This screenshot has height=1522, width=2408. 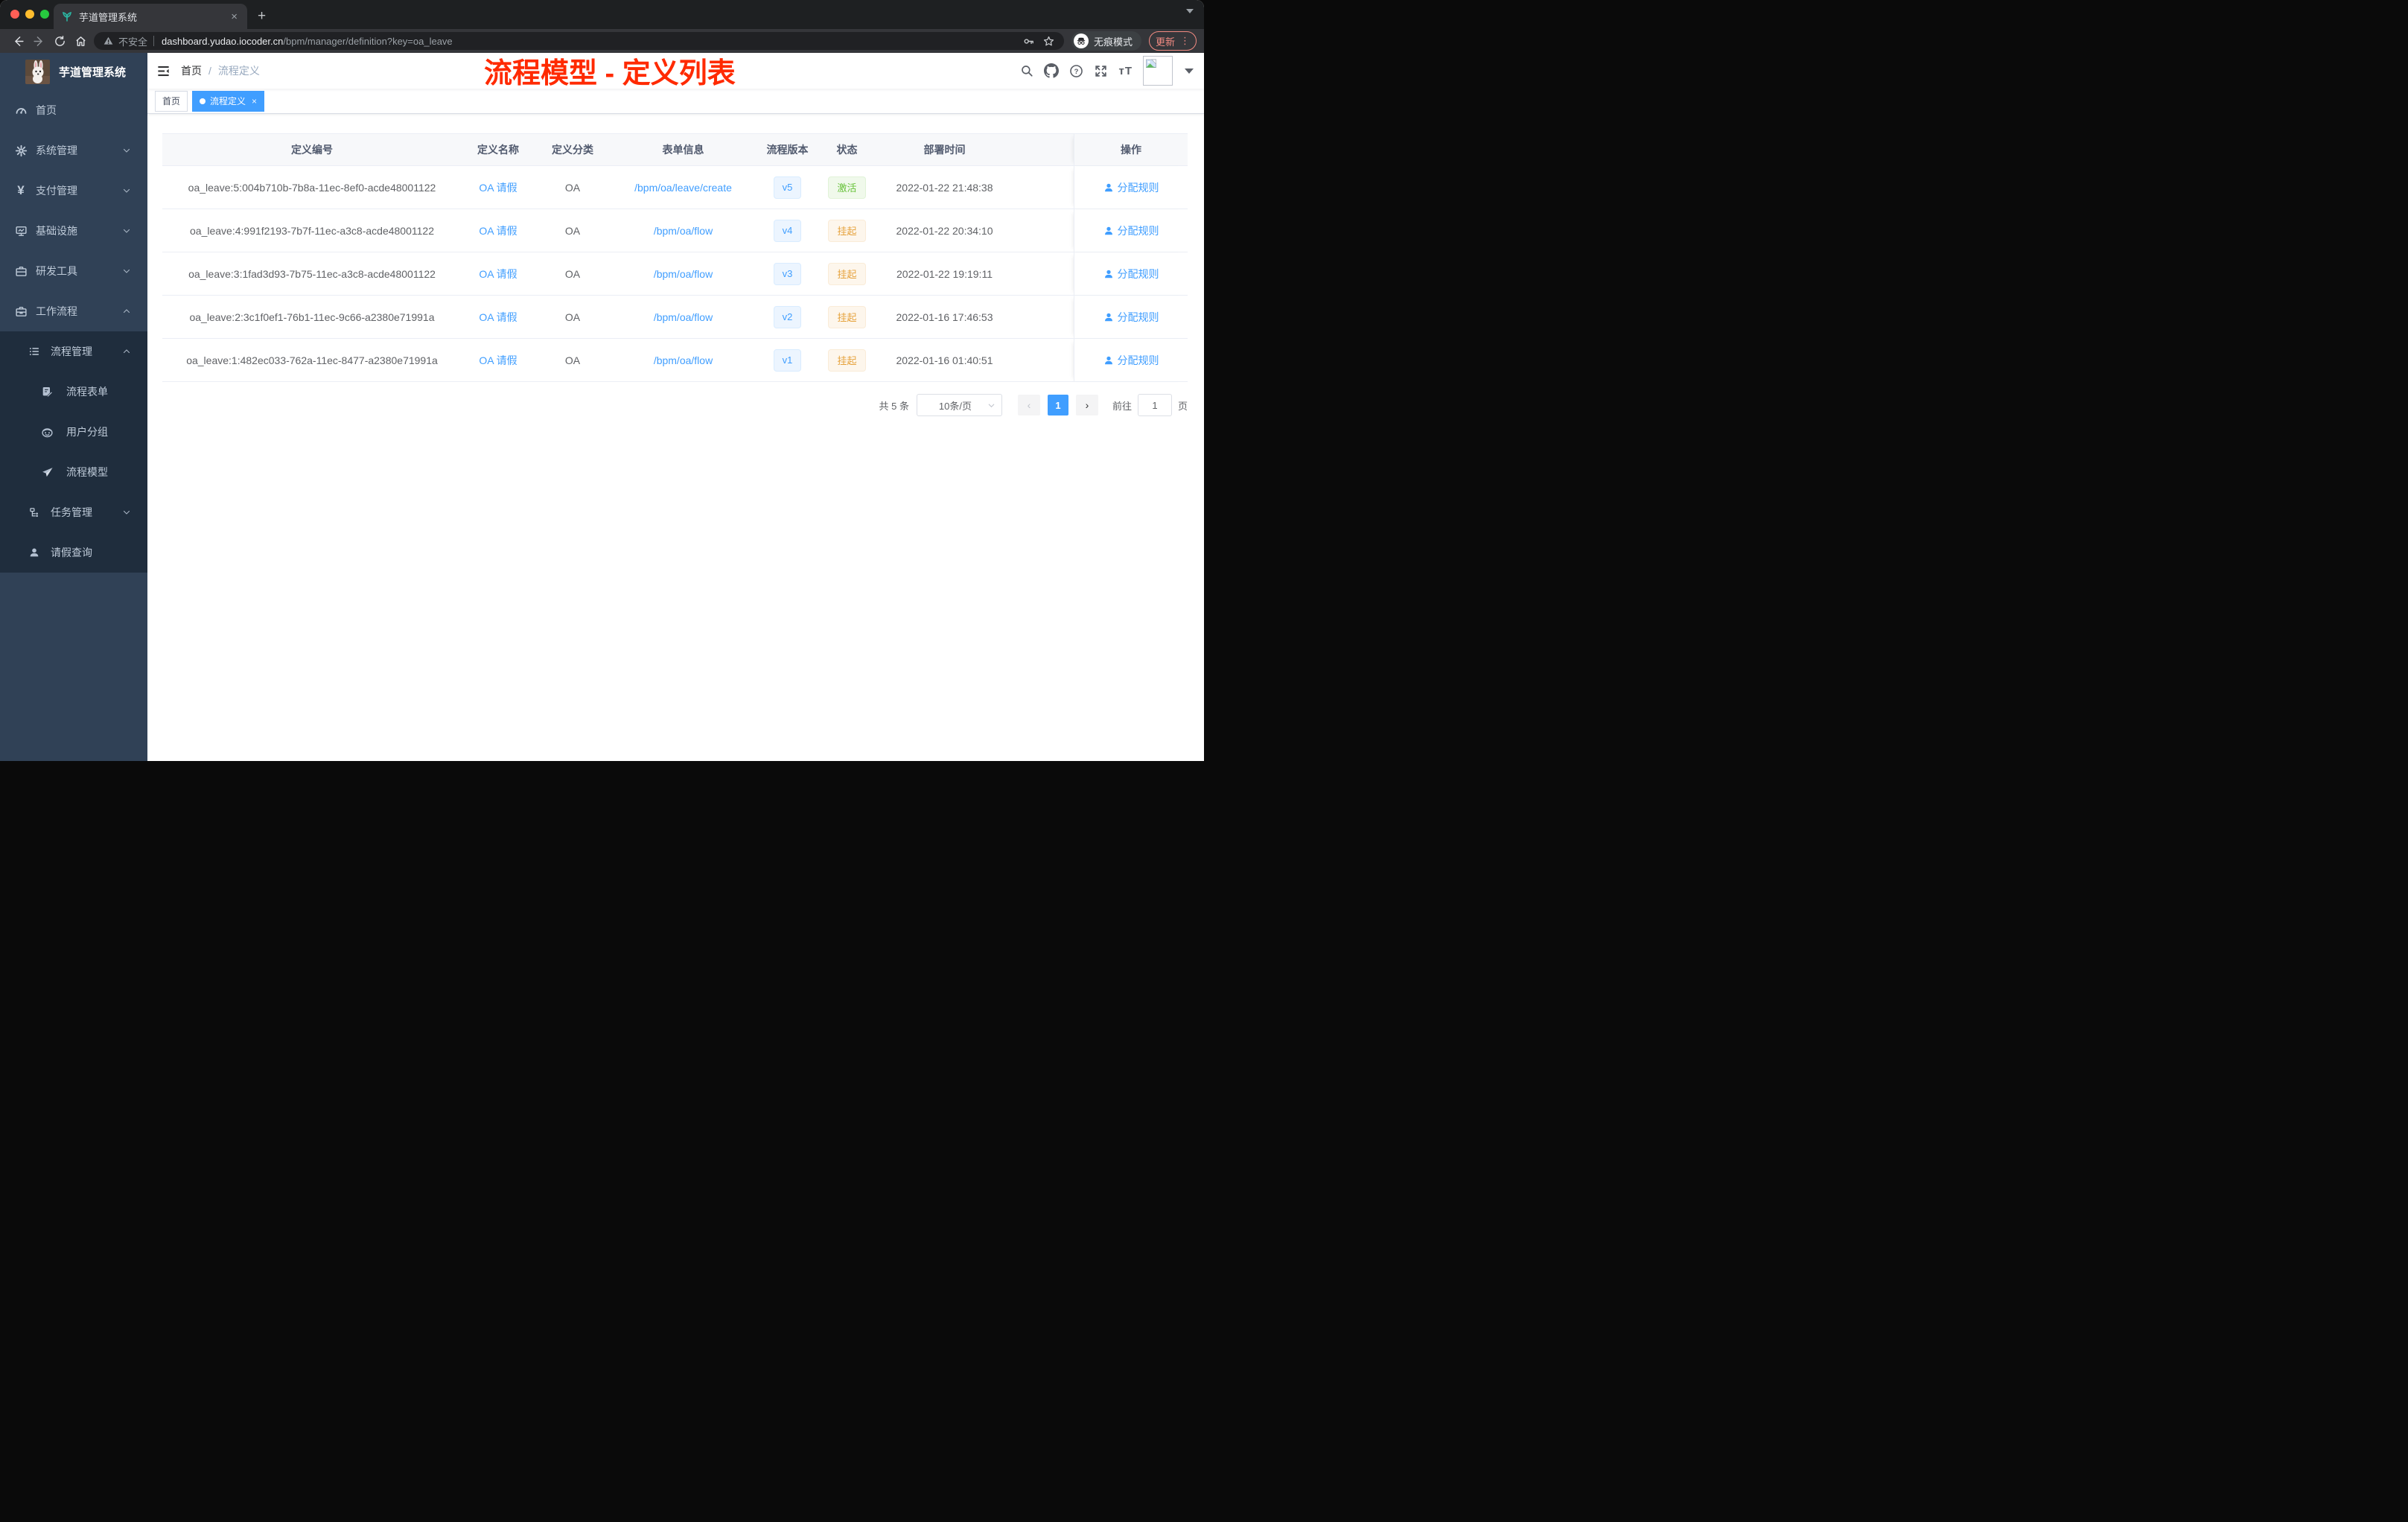 I want to click on avatar-dropdown-caret-icon, so click(x=1189, y=71).